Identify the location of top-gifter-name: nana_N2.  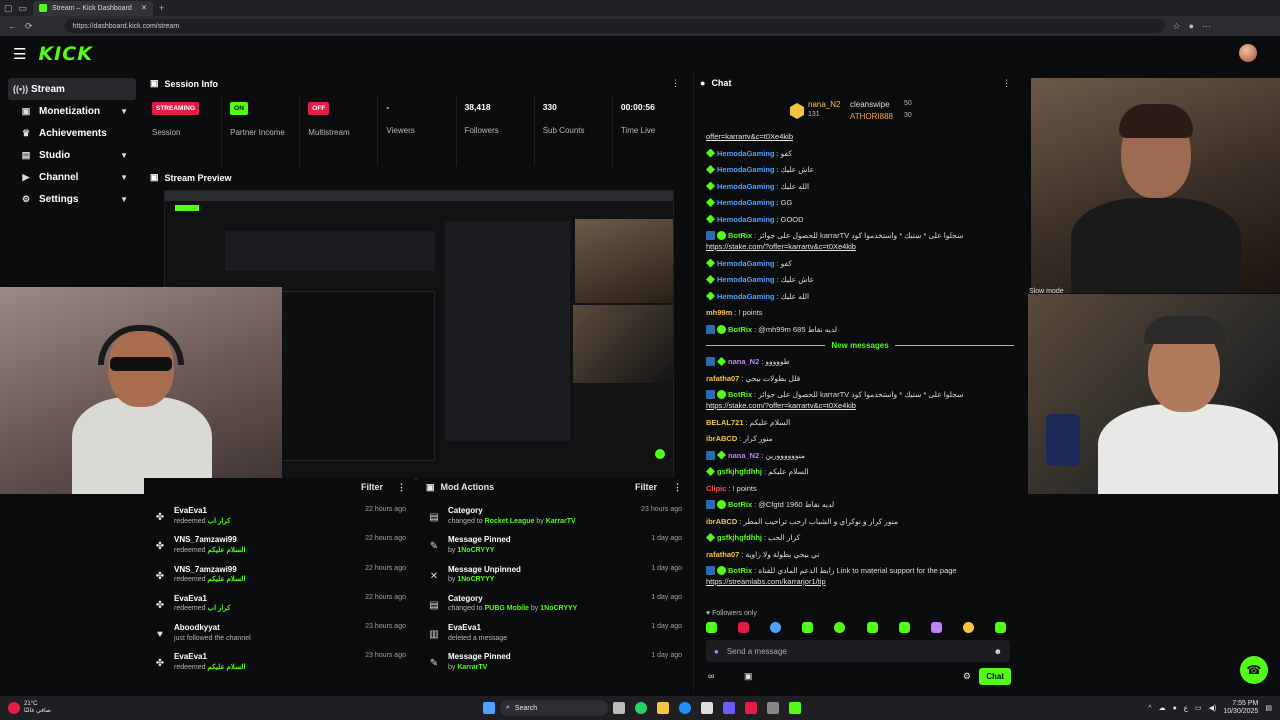
(824, 104).